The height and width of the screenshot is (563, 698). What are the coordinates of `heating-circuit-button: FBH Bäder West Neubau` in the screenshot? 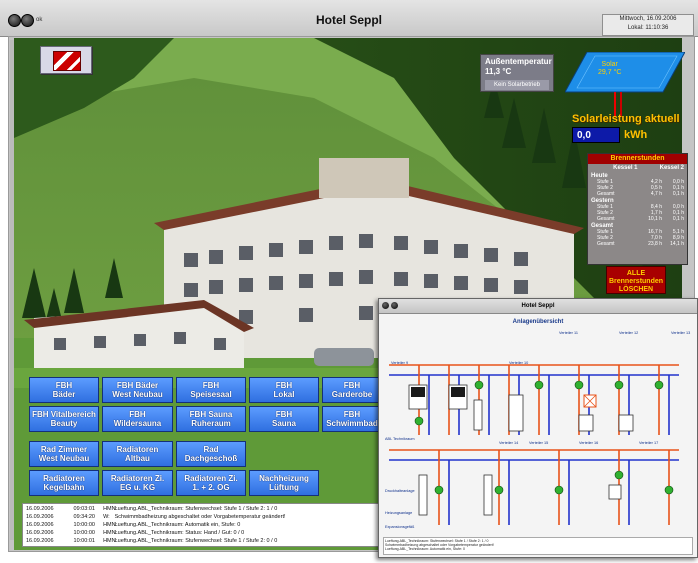 It's located at (137, 390).